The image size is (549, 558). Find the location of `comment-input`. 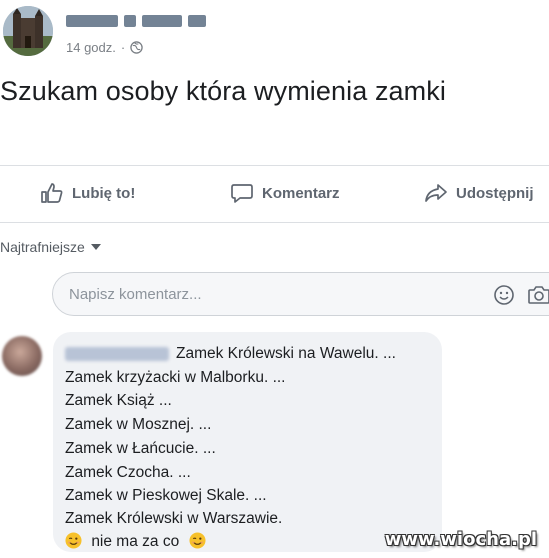

comment-input is located at coordinates (259, 294).